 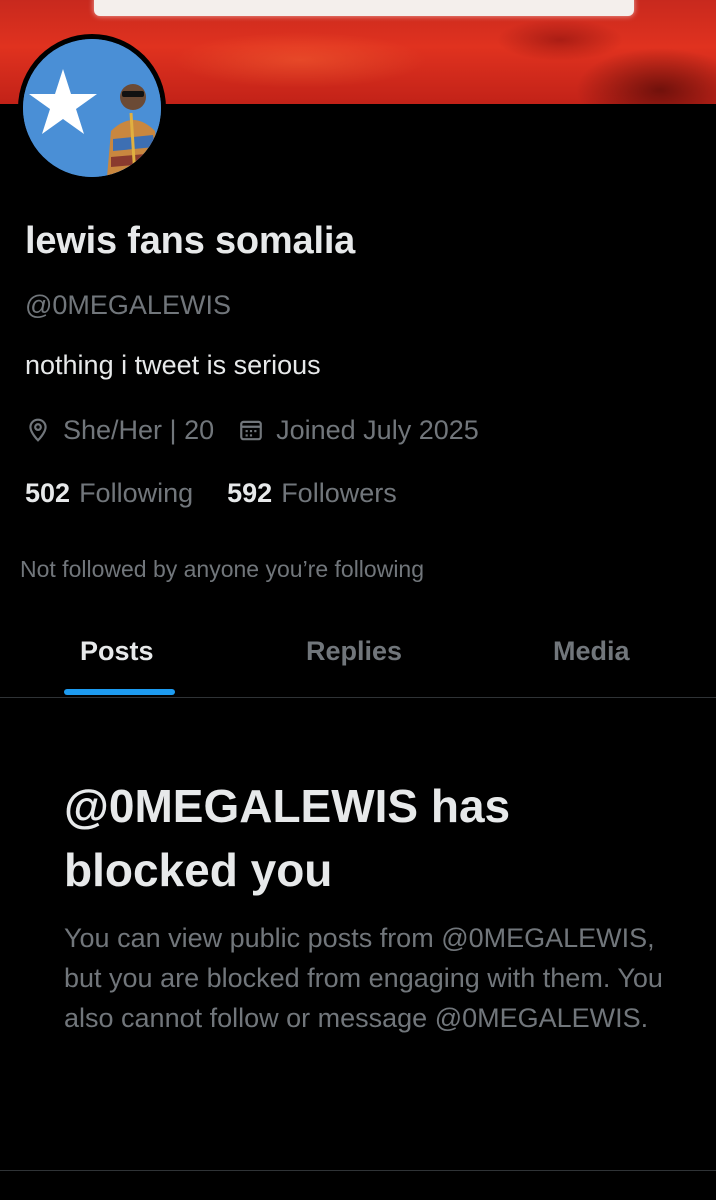 What do you see at coordinates (222, 569) in the screenshot?
I see `mutual-followers-note: Not followed by anyone you’re following` at bounding box center [222, 569].